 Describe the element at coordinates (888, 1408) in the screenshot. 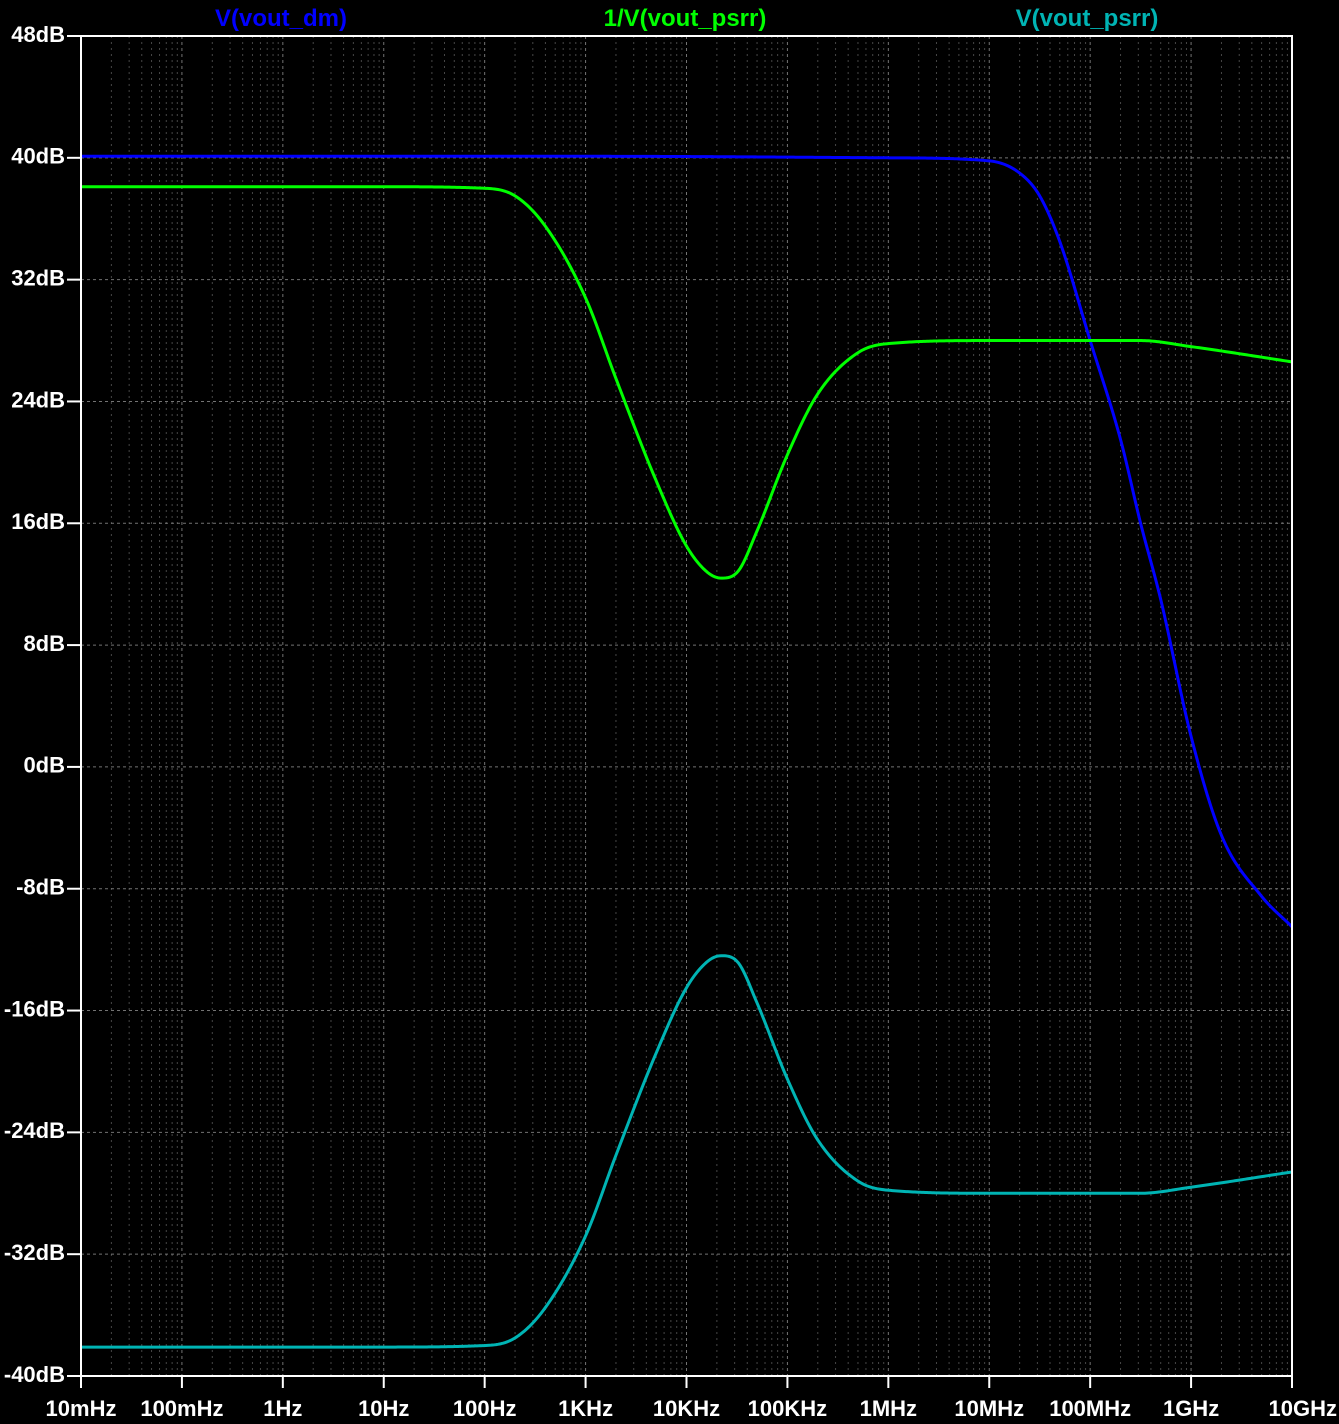

I see `x-tick-label: 1MHz` at that location.